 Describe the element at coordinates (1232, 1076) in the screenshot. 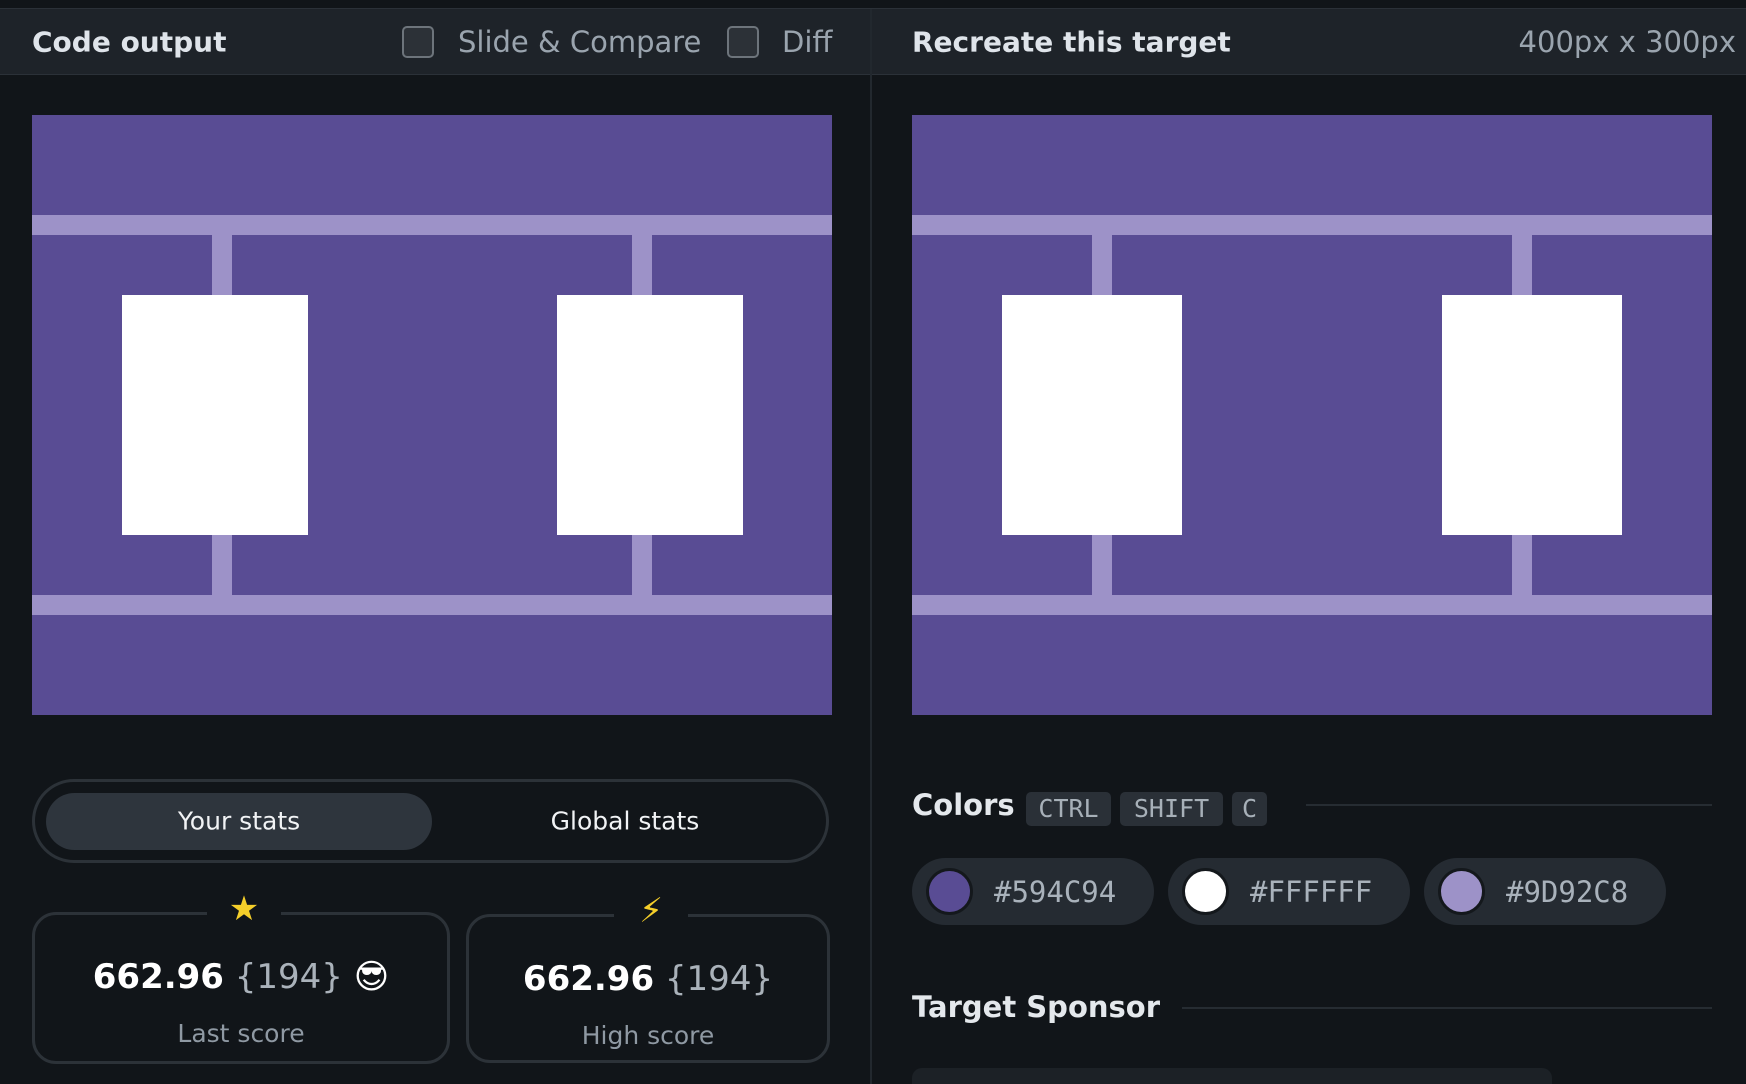

I see `sponsor-card` at that location.